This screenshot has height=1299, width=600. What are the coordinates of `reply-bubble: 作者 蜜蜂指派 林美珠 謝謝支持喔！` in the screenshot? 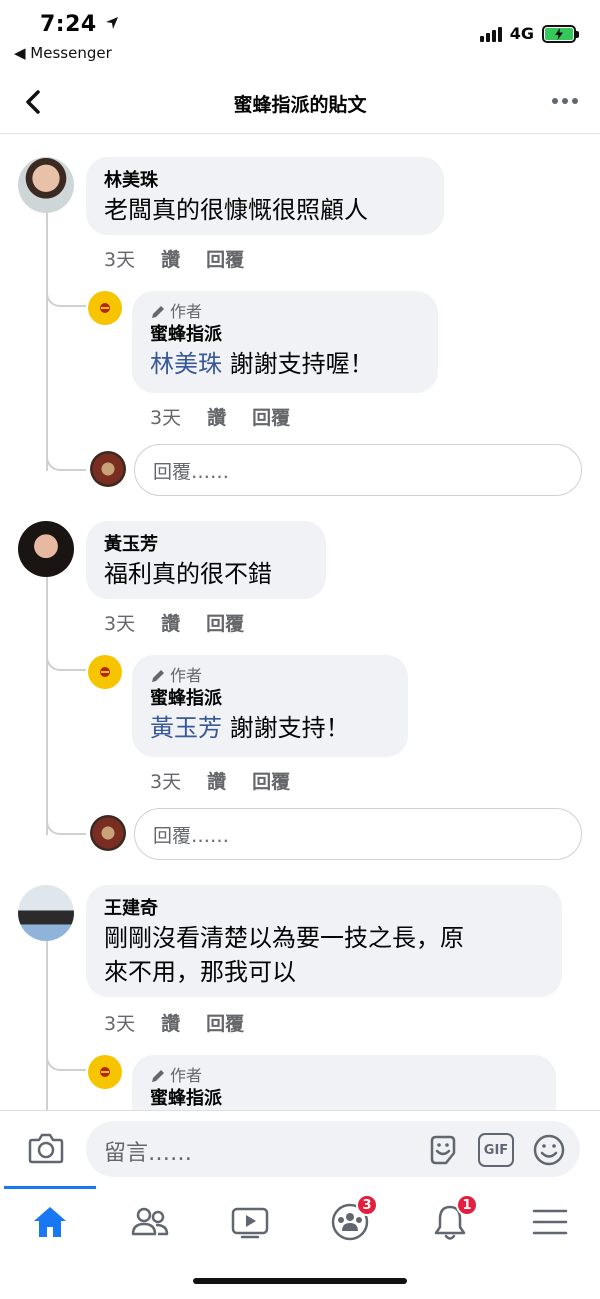 It's located at (285, 342).